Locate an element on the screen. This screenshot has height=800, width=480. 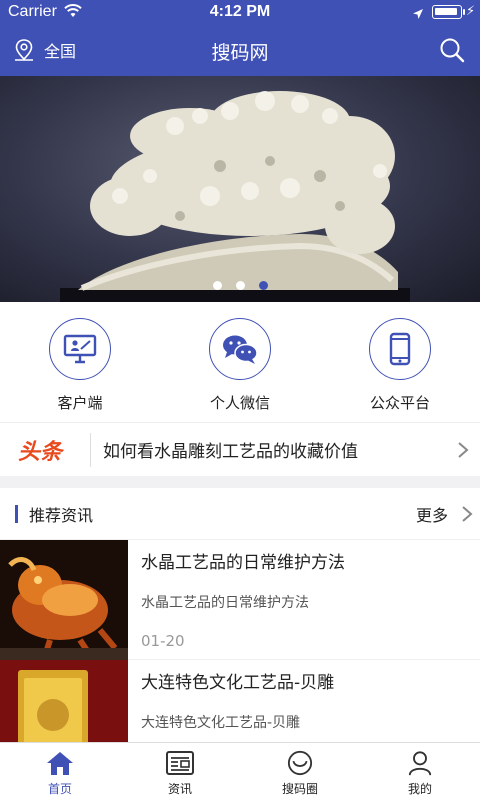
charging-bolt-icon: ⚡ is located at coordinates (471, 11).